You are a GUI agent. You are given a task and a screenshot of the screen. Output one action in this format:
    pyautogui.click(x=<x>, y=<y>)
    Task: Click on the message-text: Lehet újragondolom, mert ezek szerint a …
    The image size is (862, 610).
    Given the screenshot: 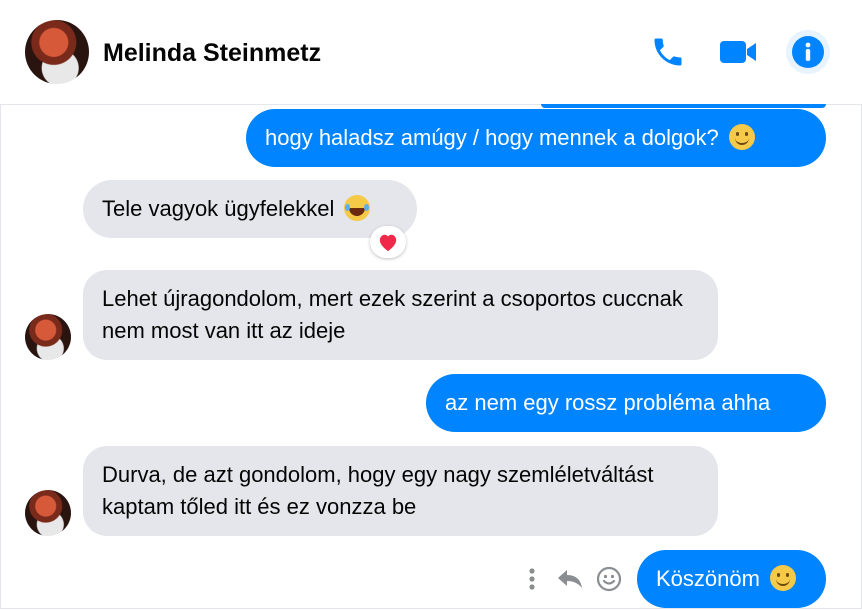 What is the action you would take?
    pyautogui.click(x=392, y=314)
    